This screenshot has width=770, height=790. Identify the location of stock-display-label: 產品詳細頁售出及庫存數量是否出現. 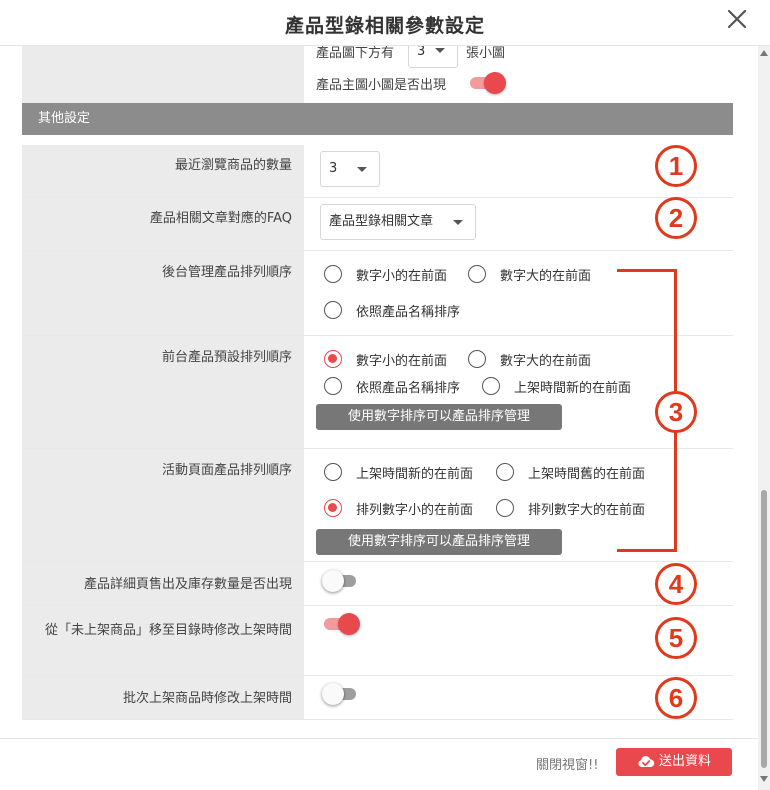
(163, 583).